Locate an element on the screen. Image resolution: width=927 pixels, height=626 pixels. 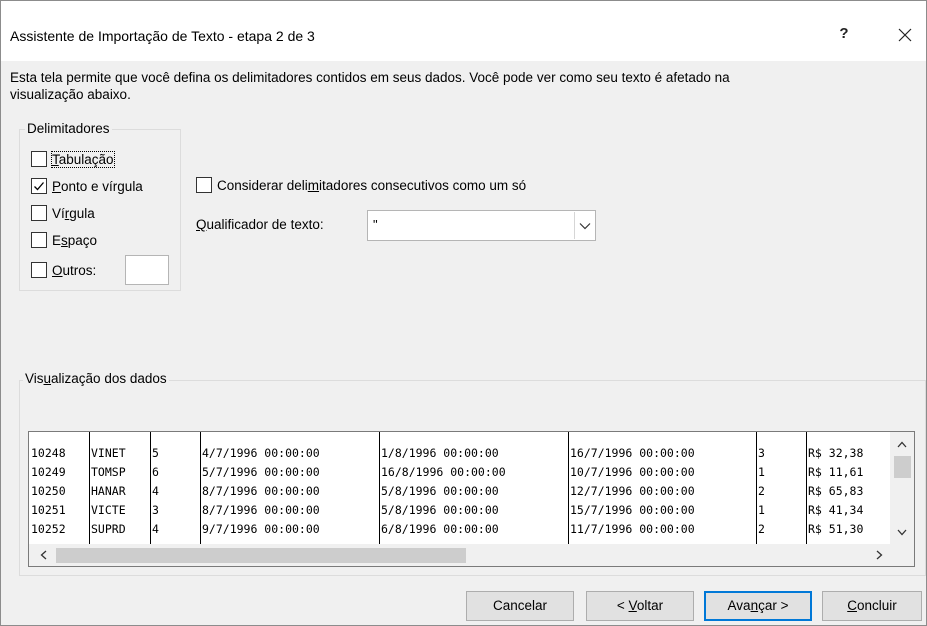
scroll-right-button is located at coordinates (879, 555).